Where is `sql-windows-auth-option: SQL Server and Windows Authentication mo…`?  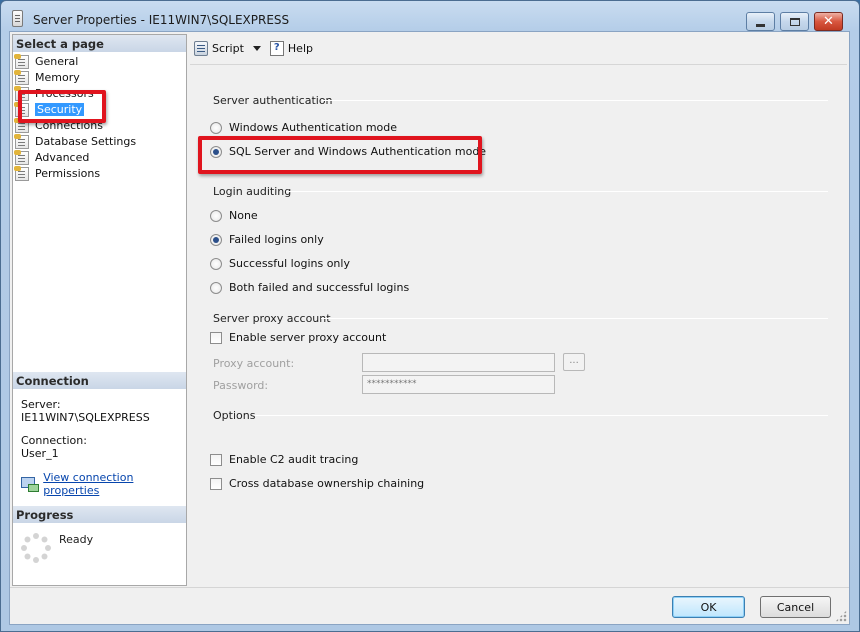
sql-windows-auth-option: SQL Server and Windows Authentication mo… is located at coordinates (348, 151).